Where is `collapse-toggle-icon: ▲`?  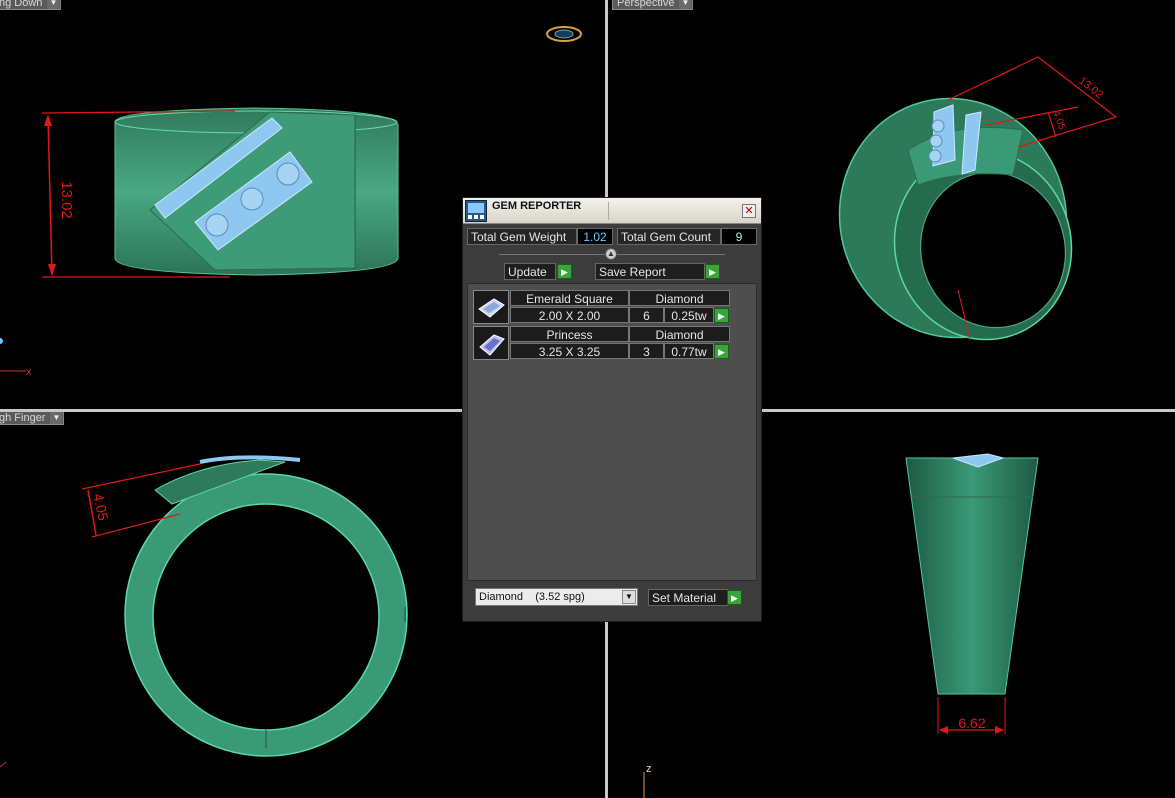
collapse-toggle-icon: ▲ is located at coordinates (611, 254).